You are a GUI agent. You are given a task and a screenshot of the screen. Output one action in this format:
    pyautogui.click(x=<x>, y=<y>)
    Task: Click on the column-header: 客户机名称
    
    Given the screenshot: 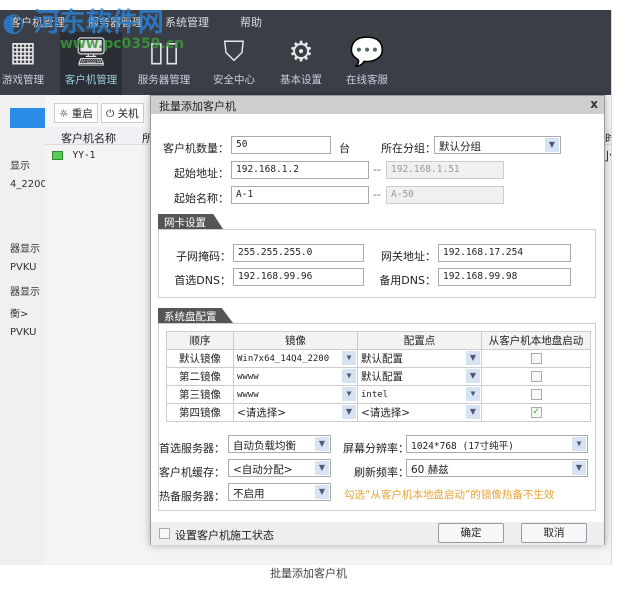 What is the action you would take?
    pyautogui.click(x=88, y=138)
    